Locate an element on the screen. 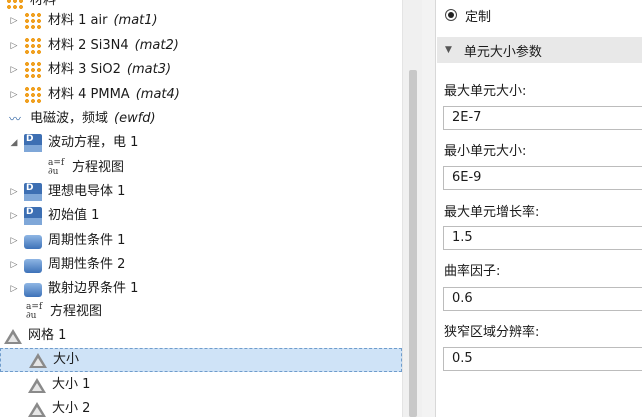  tree-item-eq-view: a=f ∂u 方程视图 is located at coordinates (64, 312).